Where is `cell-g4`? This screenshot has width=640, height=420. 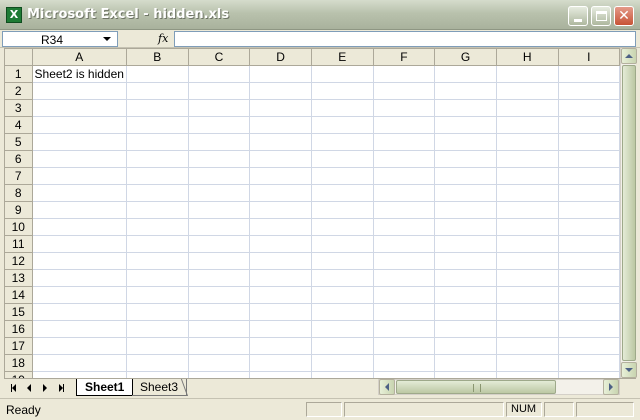
cell-g4 is located at coordinates (465, 125).